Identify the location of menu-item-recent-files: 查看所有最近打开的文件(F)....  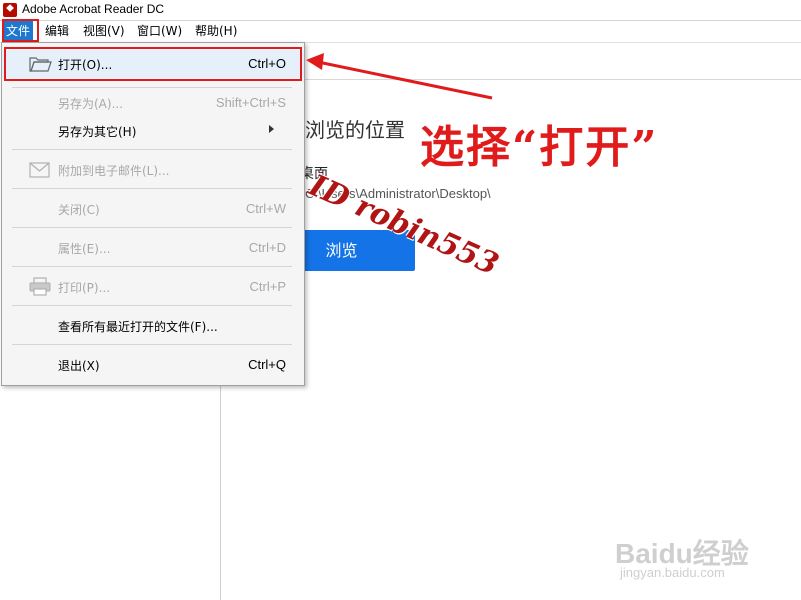
(153, 326).